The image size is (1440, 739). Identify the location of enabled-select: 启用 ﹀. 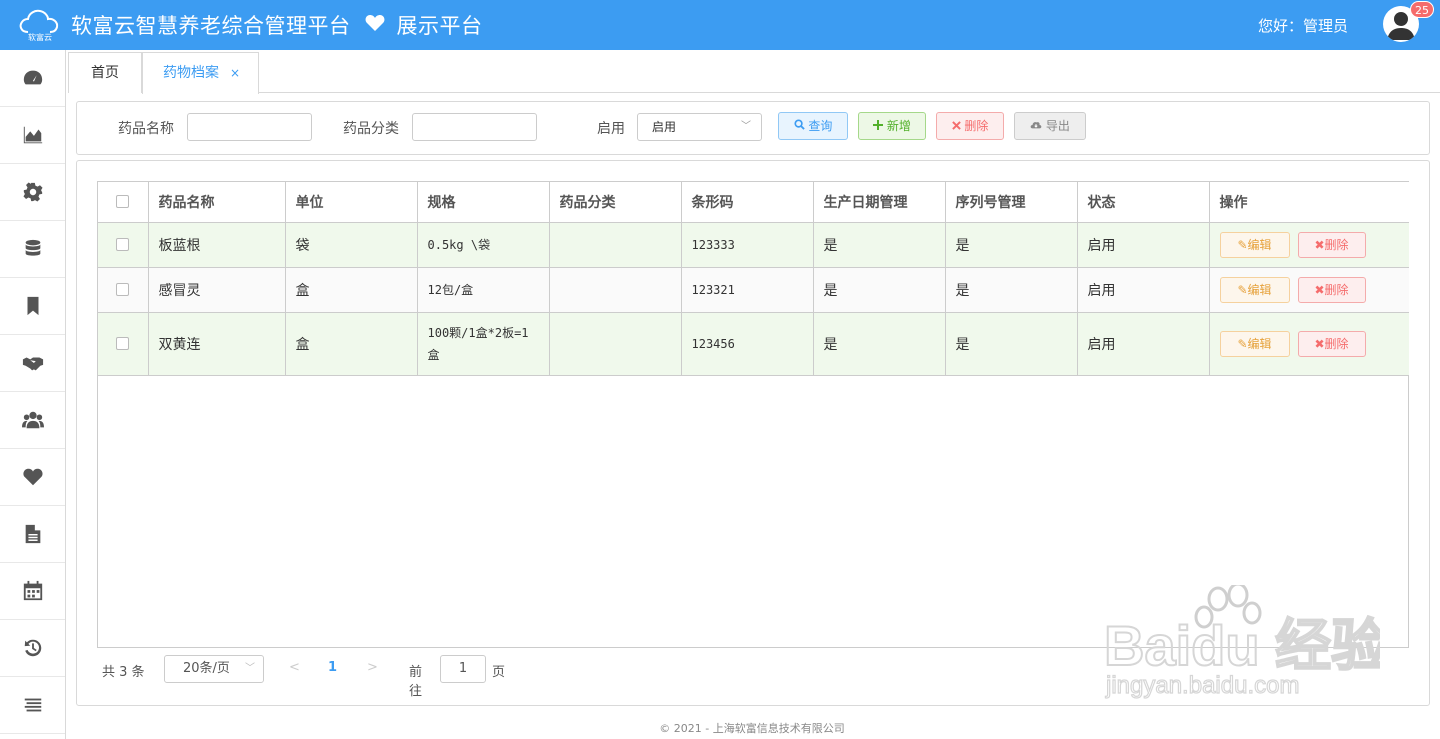
(699, 127).